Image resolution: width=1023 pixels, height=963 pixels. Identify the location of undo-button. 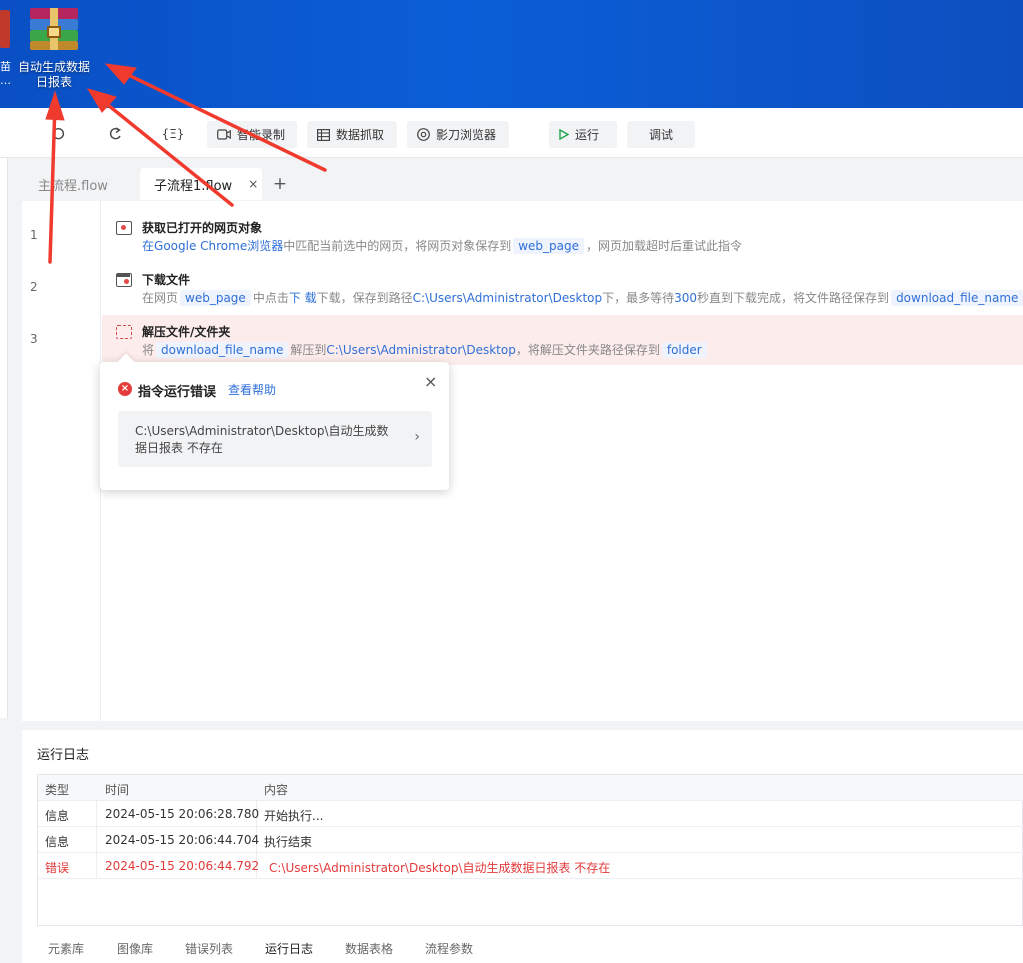
(58, 134).